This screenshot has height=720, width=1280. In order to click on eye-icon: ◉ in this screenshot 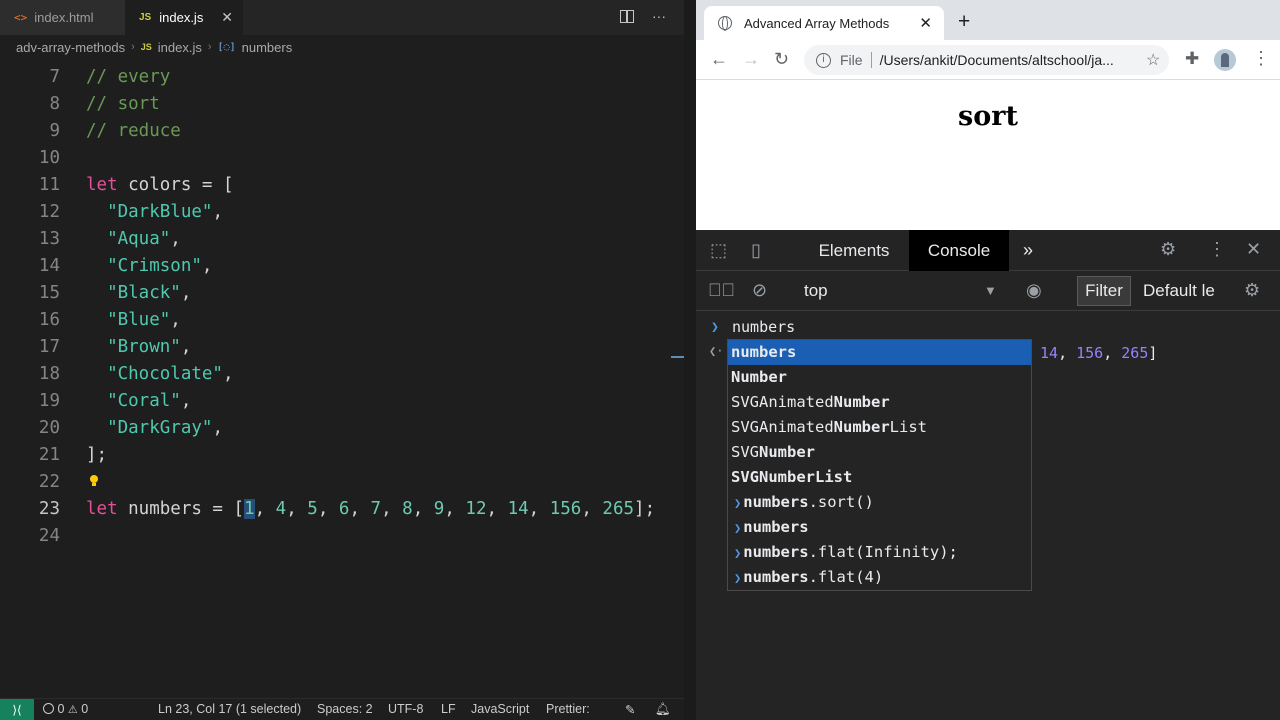, I will do `click(1034, 290)`.